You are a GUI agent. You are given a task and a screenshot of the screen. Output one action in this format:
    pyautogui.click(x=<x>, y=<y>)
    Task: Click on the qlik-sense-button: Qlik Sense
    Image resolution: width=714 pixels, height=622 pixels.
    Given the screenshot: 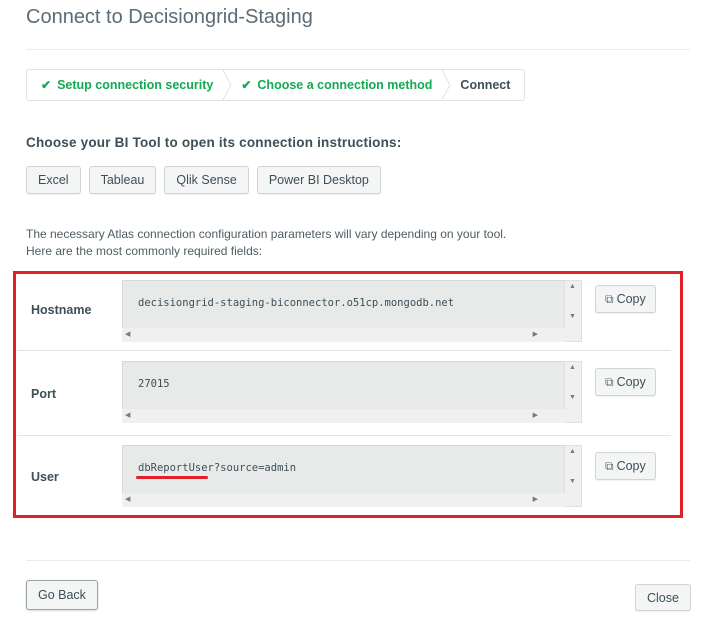 What is the action you would take?
    pyautogui.click(x=206, y=180)
    